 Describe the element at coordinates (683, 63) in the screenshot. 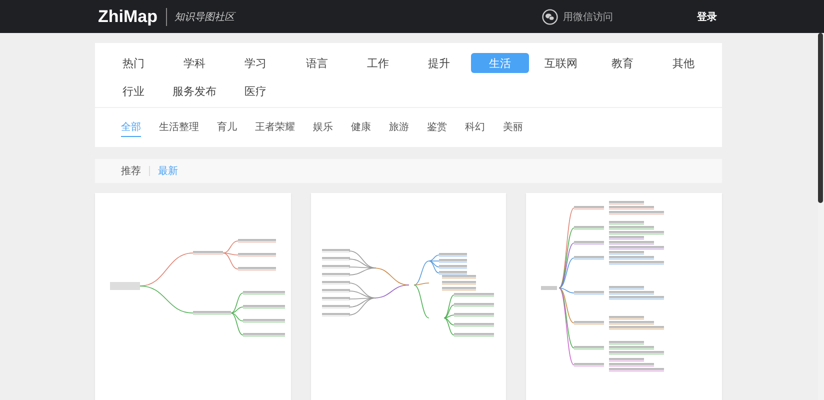

I see `category-tab: 其他` at that location.